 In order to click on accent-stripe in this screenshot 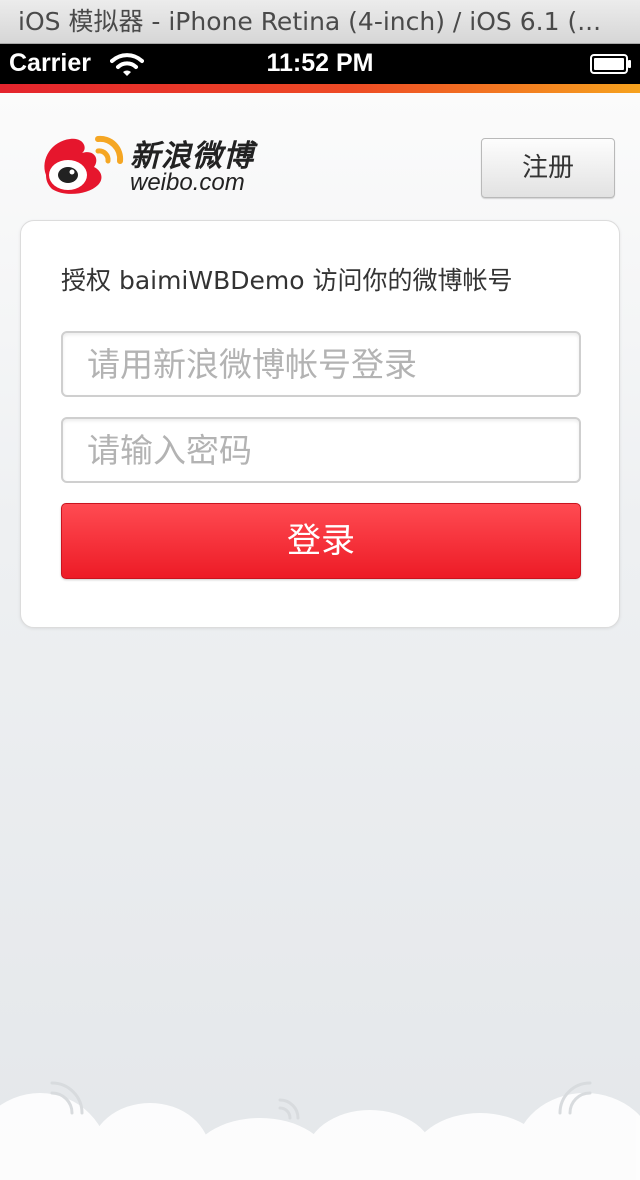, I will do `click(320, 88)`.